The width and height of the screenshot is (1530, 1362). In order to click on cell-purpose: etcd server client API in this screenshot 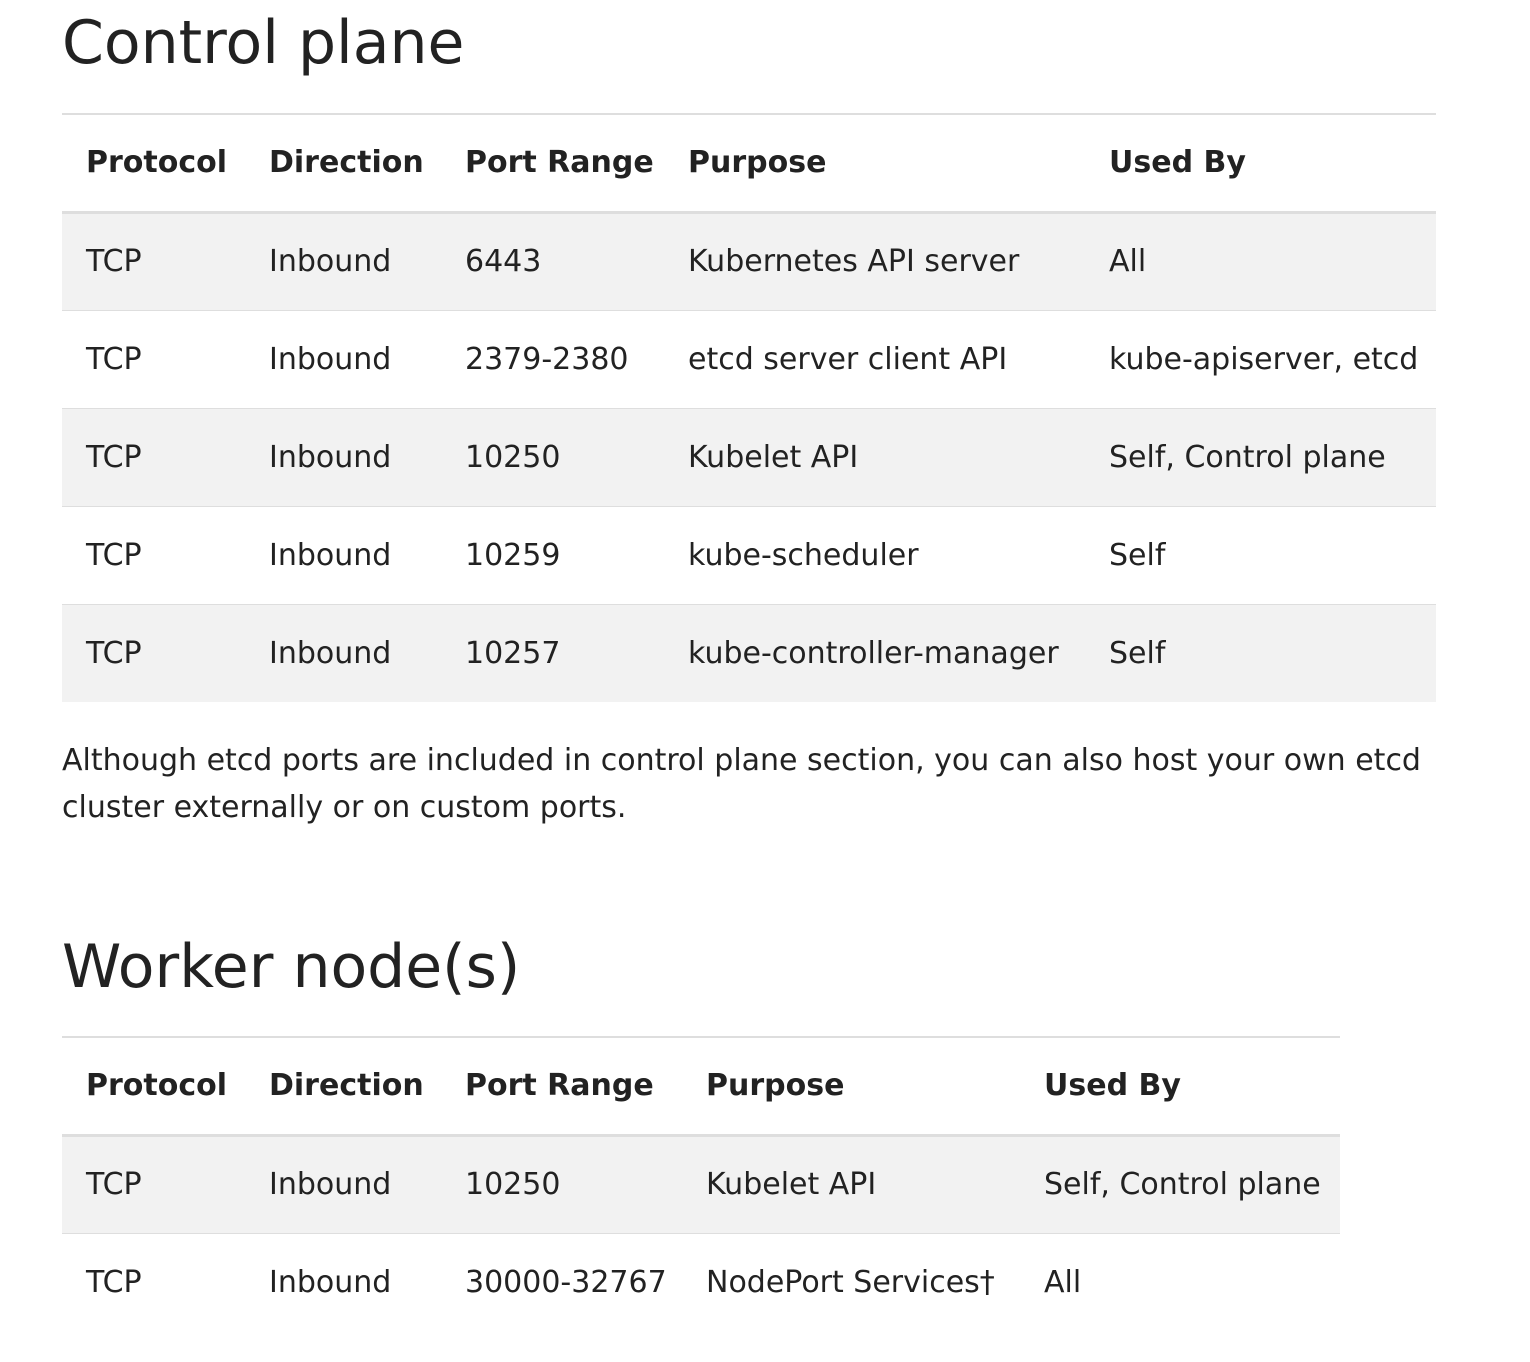, I will do `click(848, 359)`.